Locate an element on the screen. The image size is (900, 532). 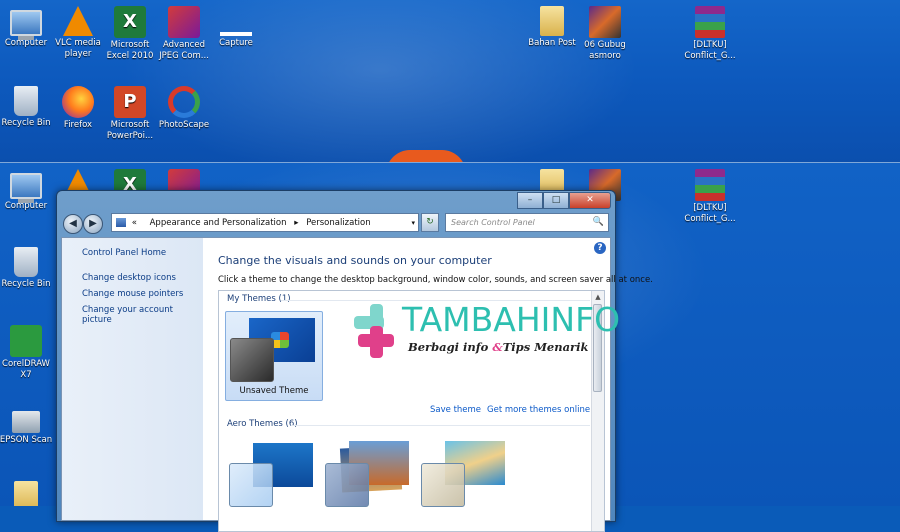
desktop-icon-gubug-asmoro: 06 Gubug asmoro is located at coordinates (605, 33).